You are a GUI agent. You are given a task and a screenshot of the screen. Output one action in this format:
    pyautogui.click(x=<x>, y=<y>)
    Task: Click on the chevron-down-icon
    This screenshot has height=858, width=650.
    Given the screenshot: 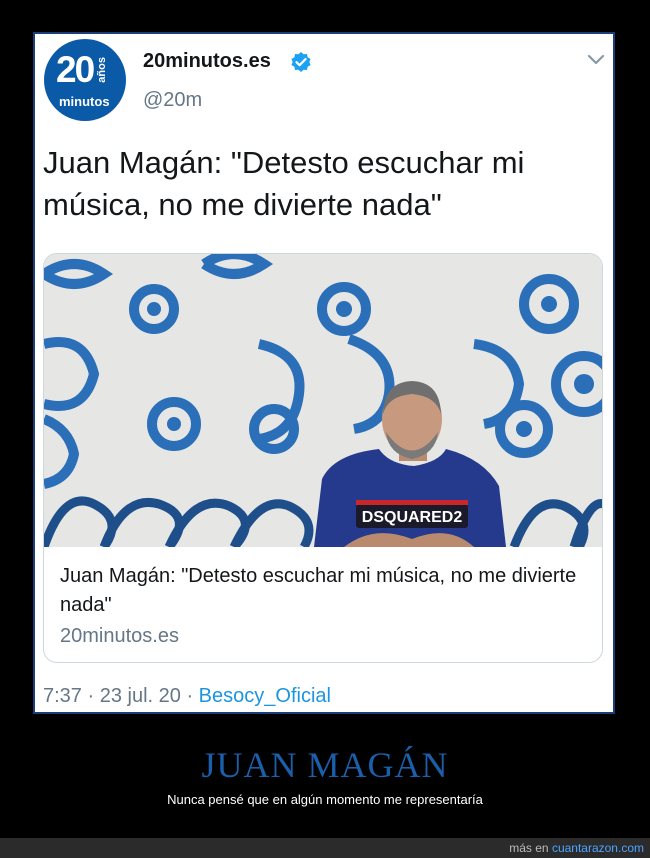 What is the action you would take?
    pyautogui.click(x=596, y=60)
    